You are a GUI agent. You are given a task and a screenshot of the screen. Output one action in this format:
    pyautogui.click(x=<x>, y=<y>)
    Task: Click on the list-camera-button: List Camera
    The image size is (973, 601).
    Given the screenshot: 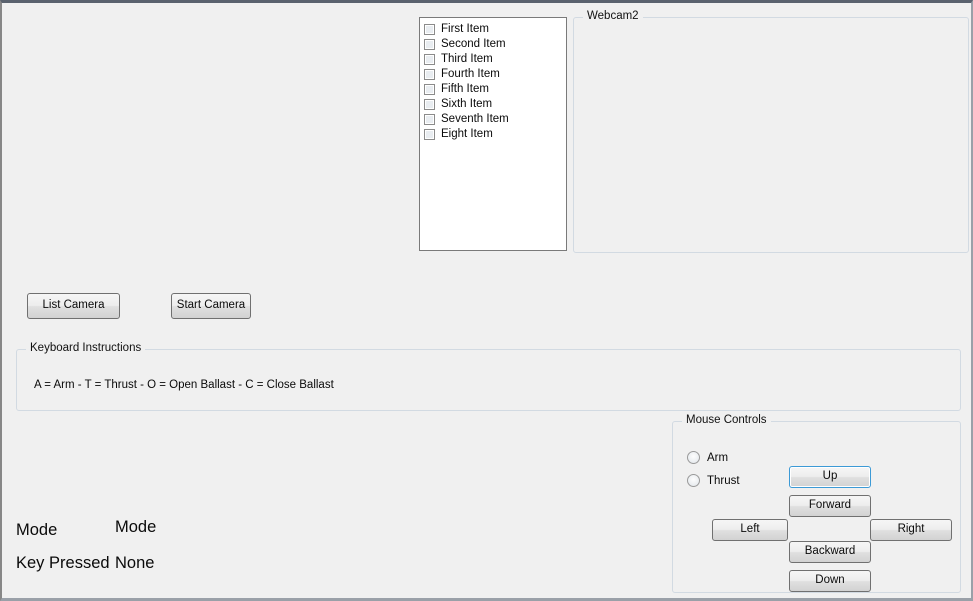 What is the action you would take?
    pyautogui.click(x=73, y=306)
    